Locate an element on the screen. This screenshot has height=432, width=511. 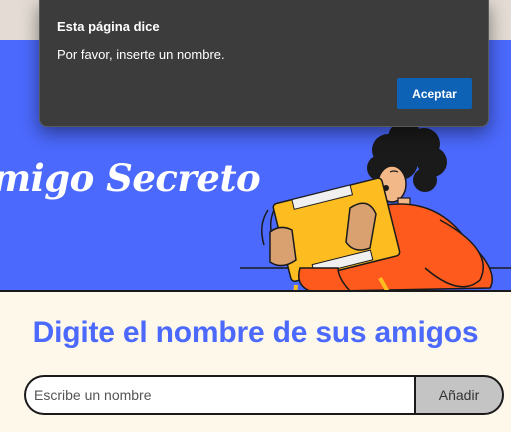
section-title: Digite el nombre de sus amigos is located at coordinates (255, 332).